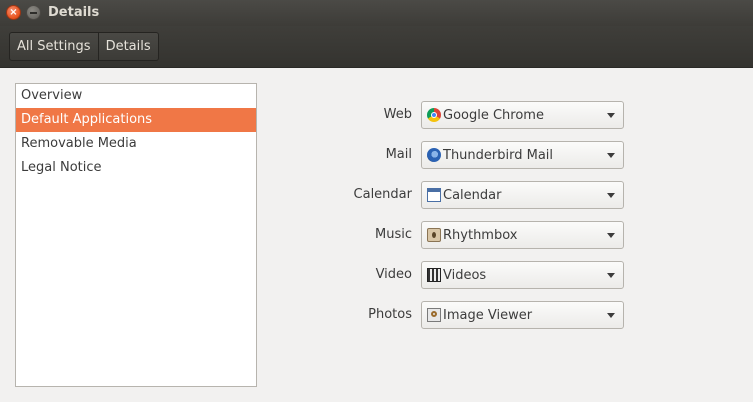 This screenshot has height=402, width=753. I want to click on music-row: Music Rhythmbox, so click(480, 235).